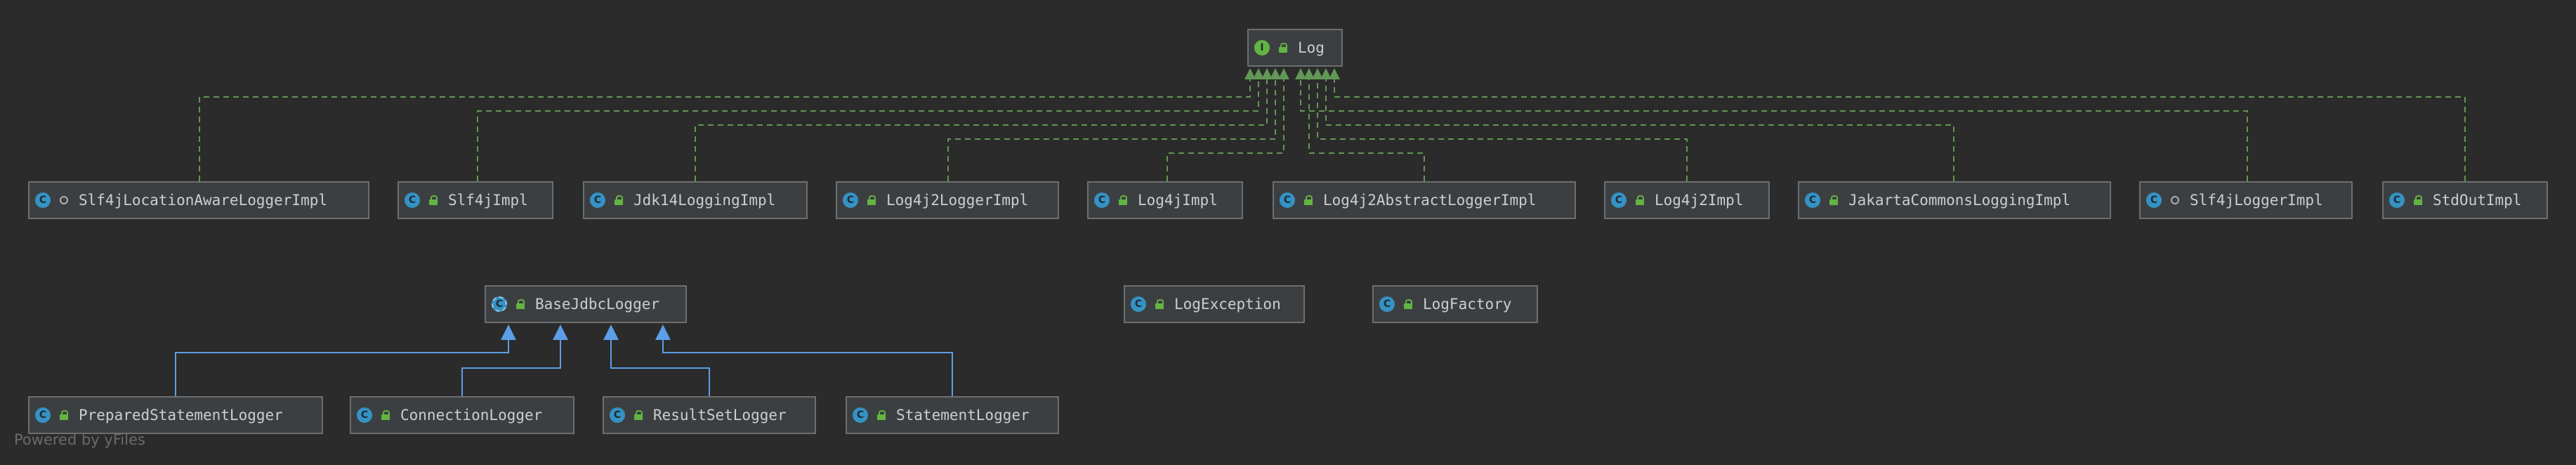 The height and width of the screenshot is (465, 2576). I want to click on implements-edge-jdk14, so click(982, 130).